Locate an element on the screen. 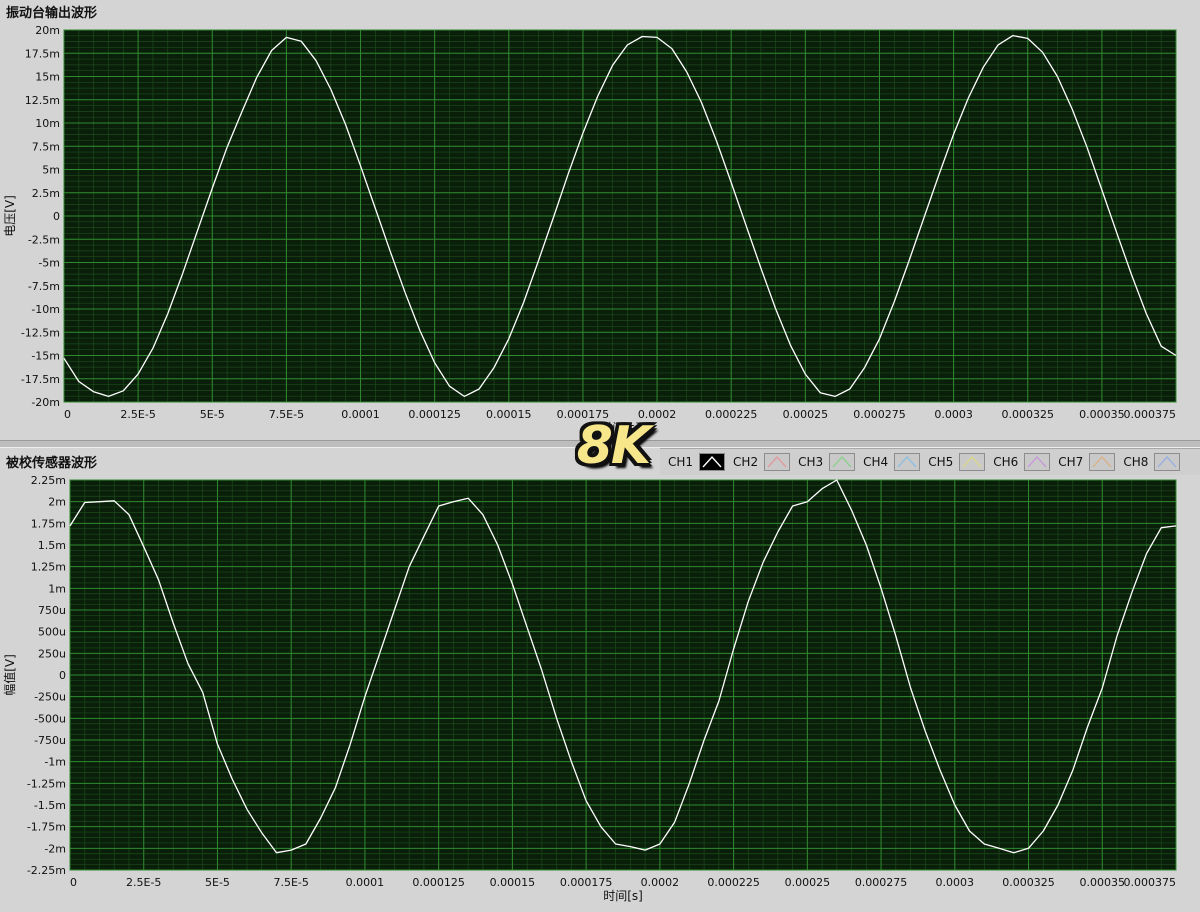  y-tick-label: 1.75m is located at coordinates (48, 523).